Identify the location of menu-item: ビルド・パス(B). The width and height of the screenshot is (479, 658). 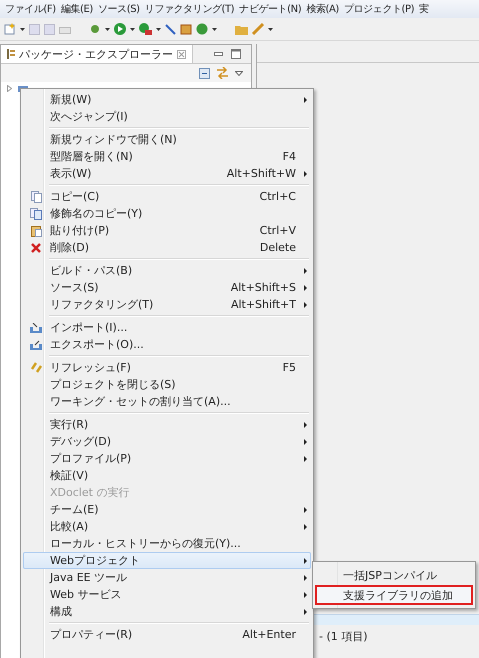
(167, 270).